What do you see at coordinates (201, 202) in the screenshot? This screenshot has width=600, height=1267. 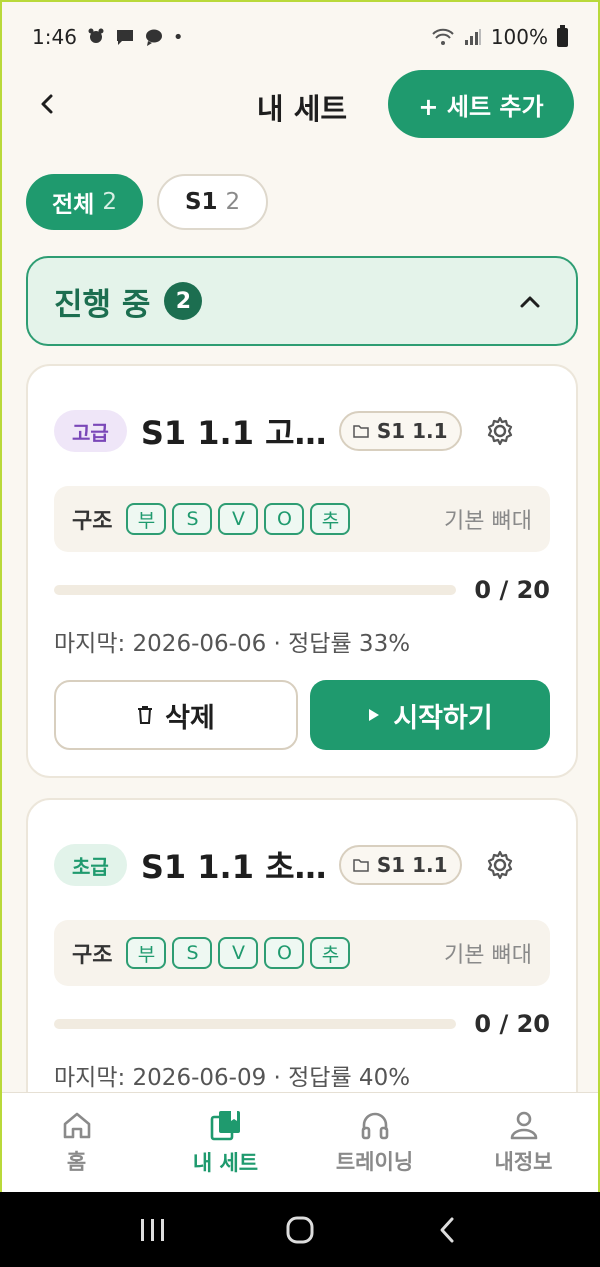 I see `filter-chip-label: S1` at bounding box center [201, 202].